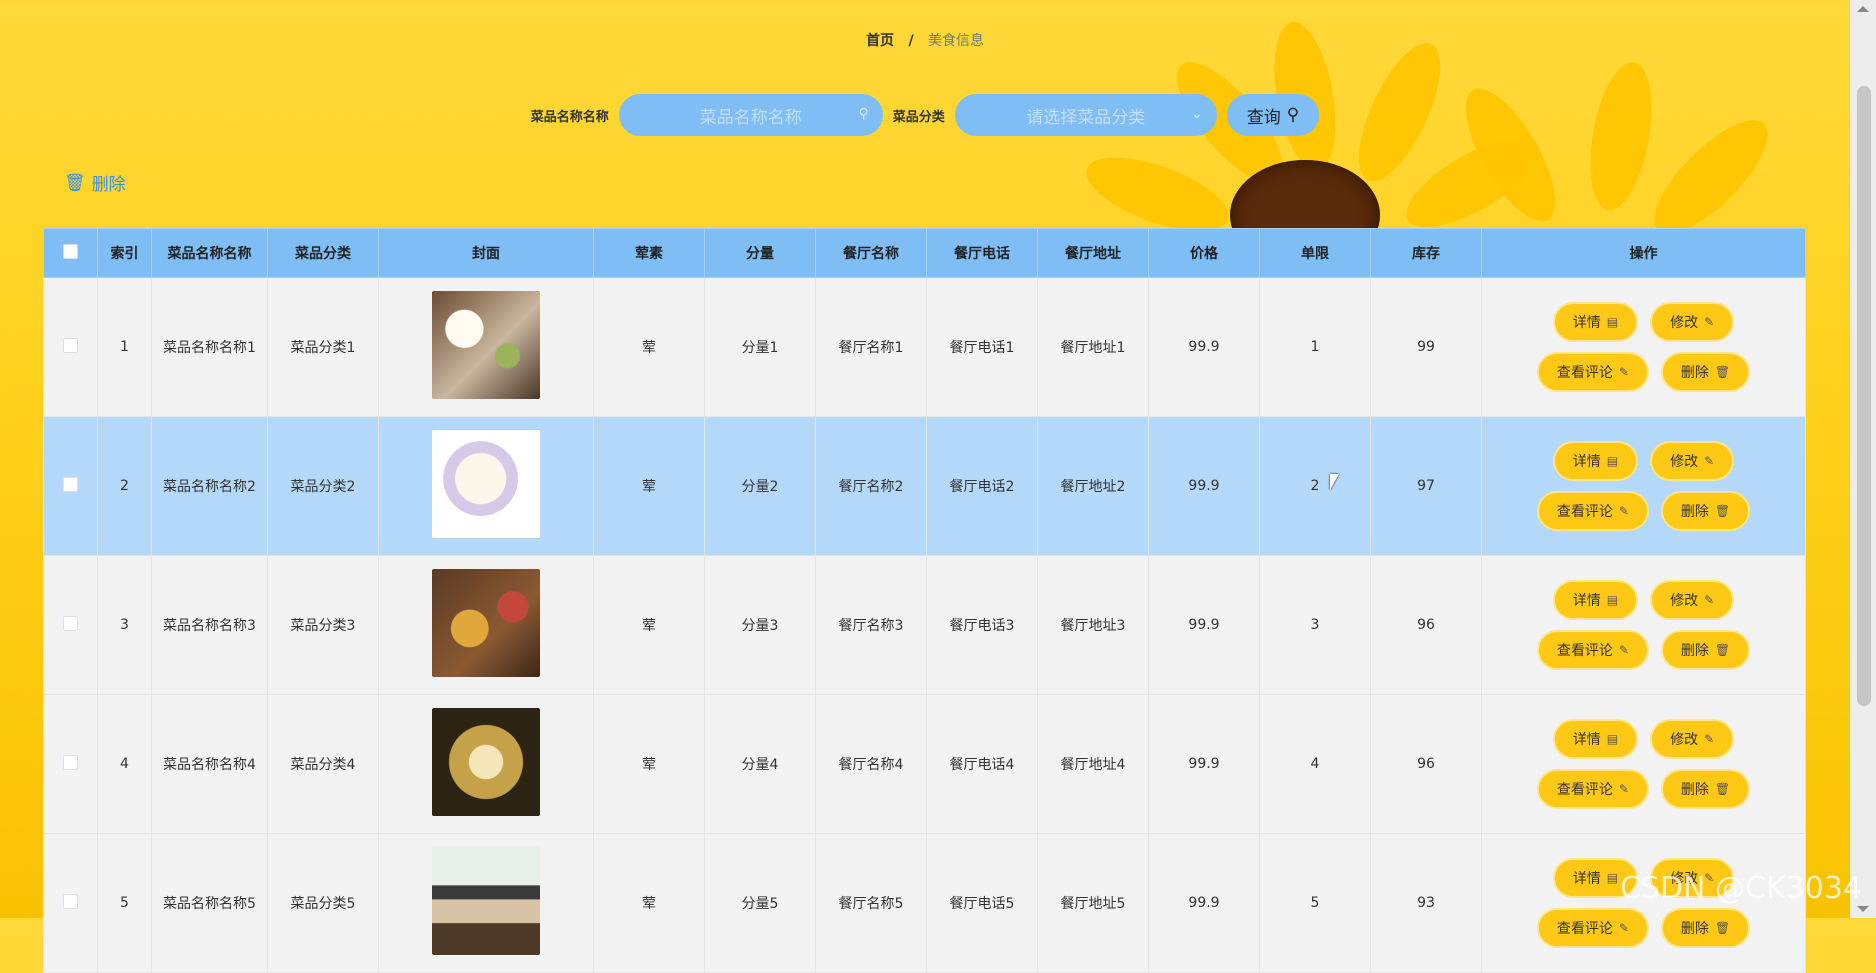 This screenshot has width=1876, height=973. What do you see at coordinates (124, 764) in the screenshot?
I see `cell-index: 4` at bounding box center [124, 764].